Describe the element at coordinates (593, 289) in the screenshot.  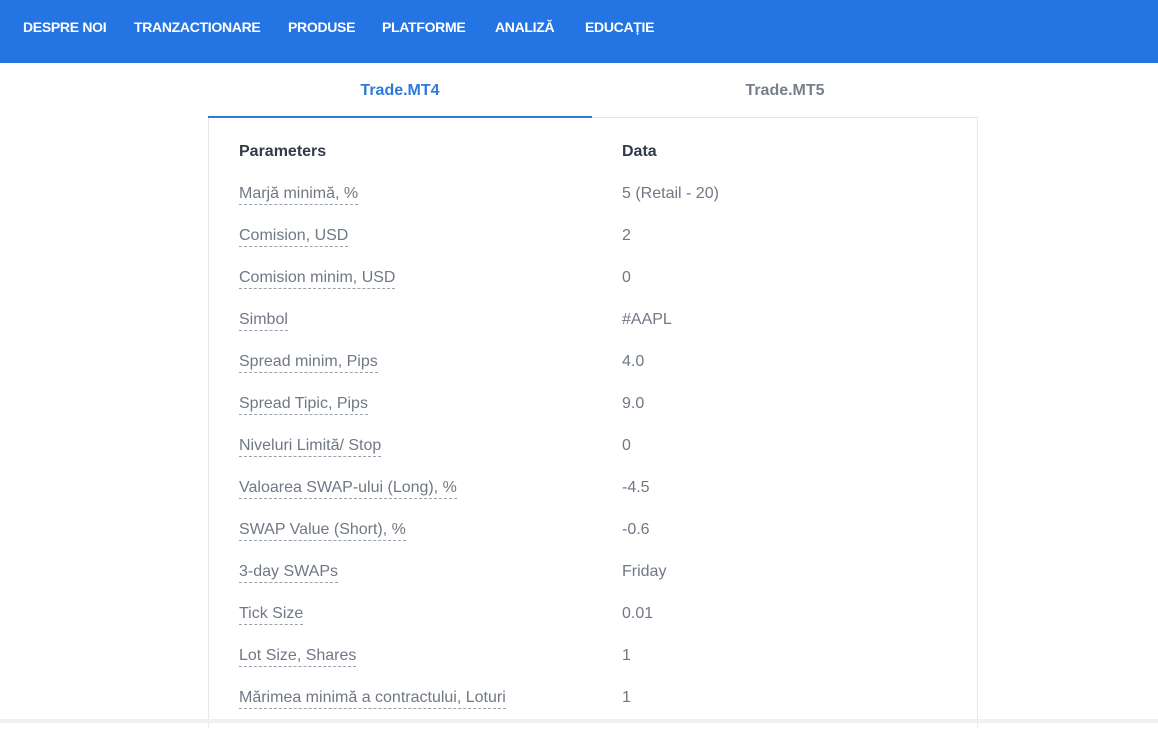
I see `table-row: Comision minim, USD 0` at that location.